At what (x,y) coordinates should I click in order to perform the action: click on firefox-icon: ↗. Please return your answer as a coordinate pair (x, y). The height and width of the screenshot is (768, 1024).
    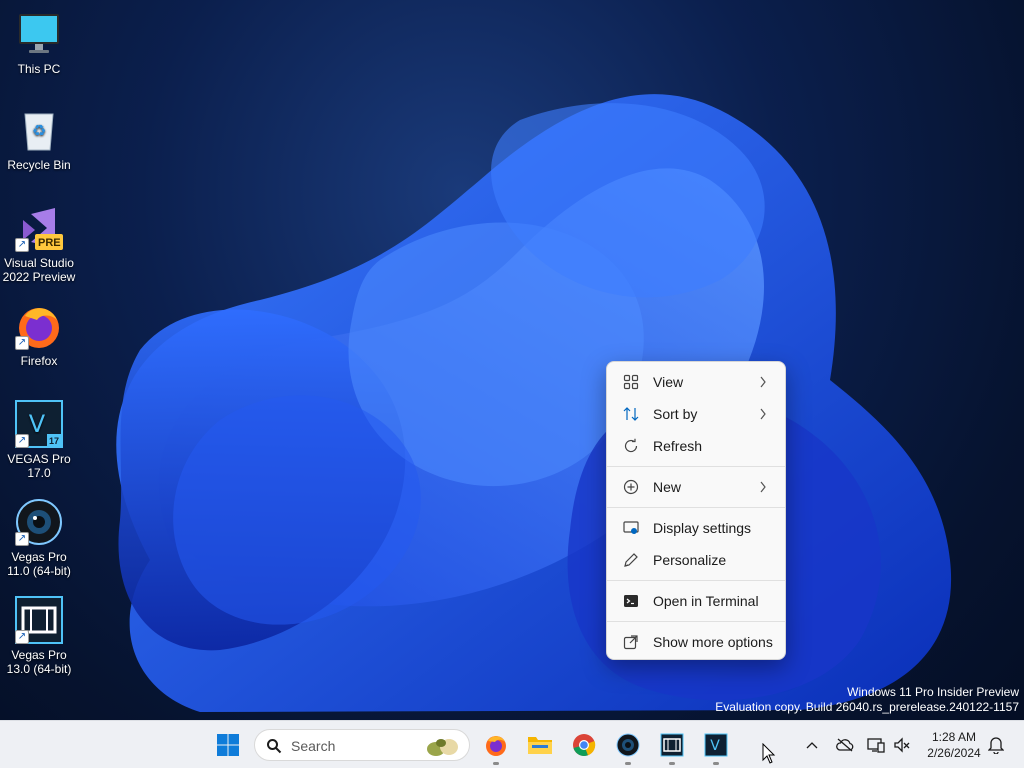
    Looking at the image, I should click on (39, 326).